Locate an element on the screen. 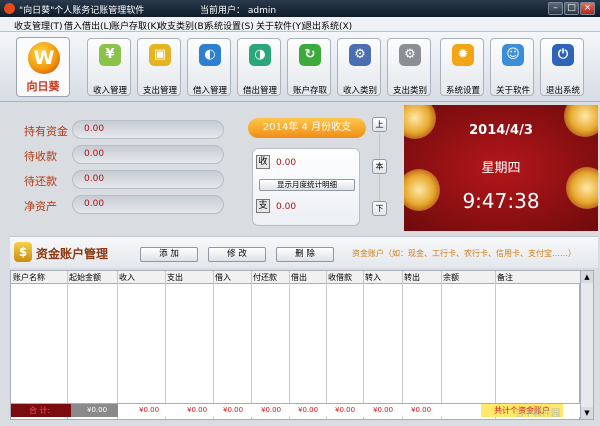  summary-row-net-assets: 净资产 0.00 is located at coordinates (130, 204).